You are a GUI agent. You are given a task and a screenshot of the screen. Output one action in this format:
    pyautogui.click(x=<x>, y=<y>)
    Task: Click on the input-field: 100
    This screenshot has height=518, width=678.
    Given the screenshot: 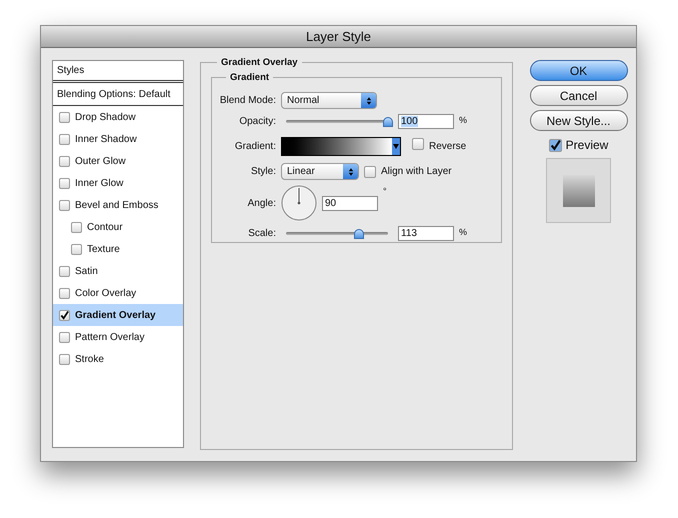 What is the action you would take?
    pyautogui.click(x=426, y=121)
    